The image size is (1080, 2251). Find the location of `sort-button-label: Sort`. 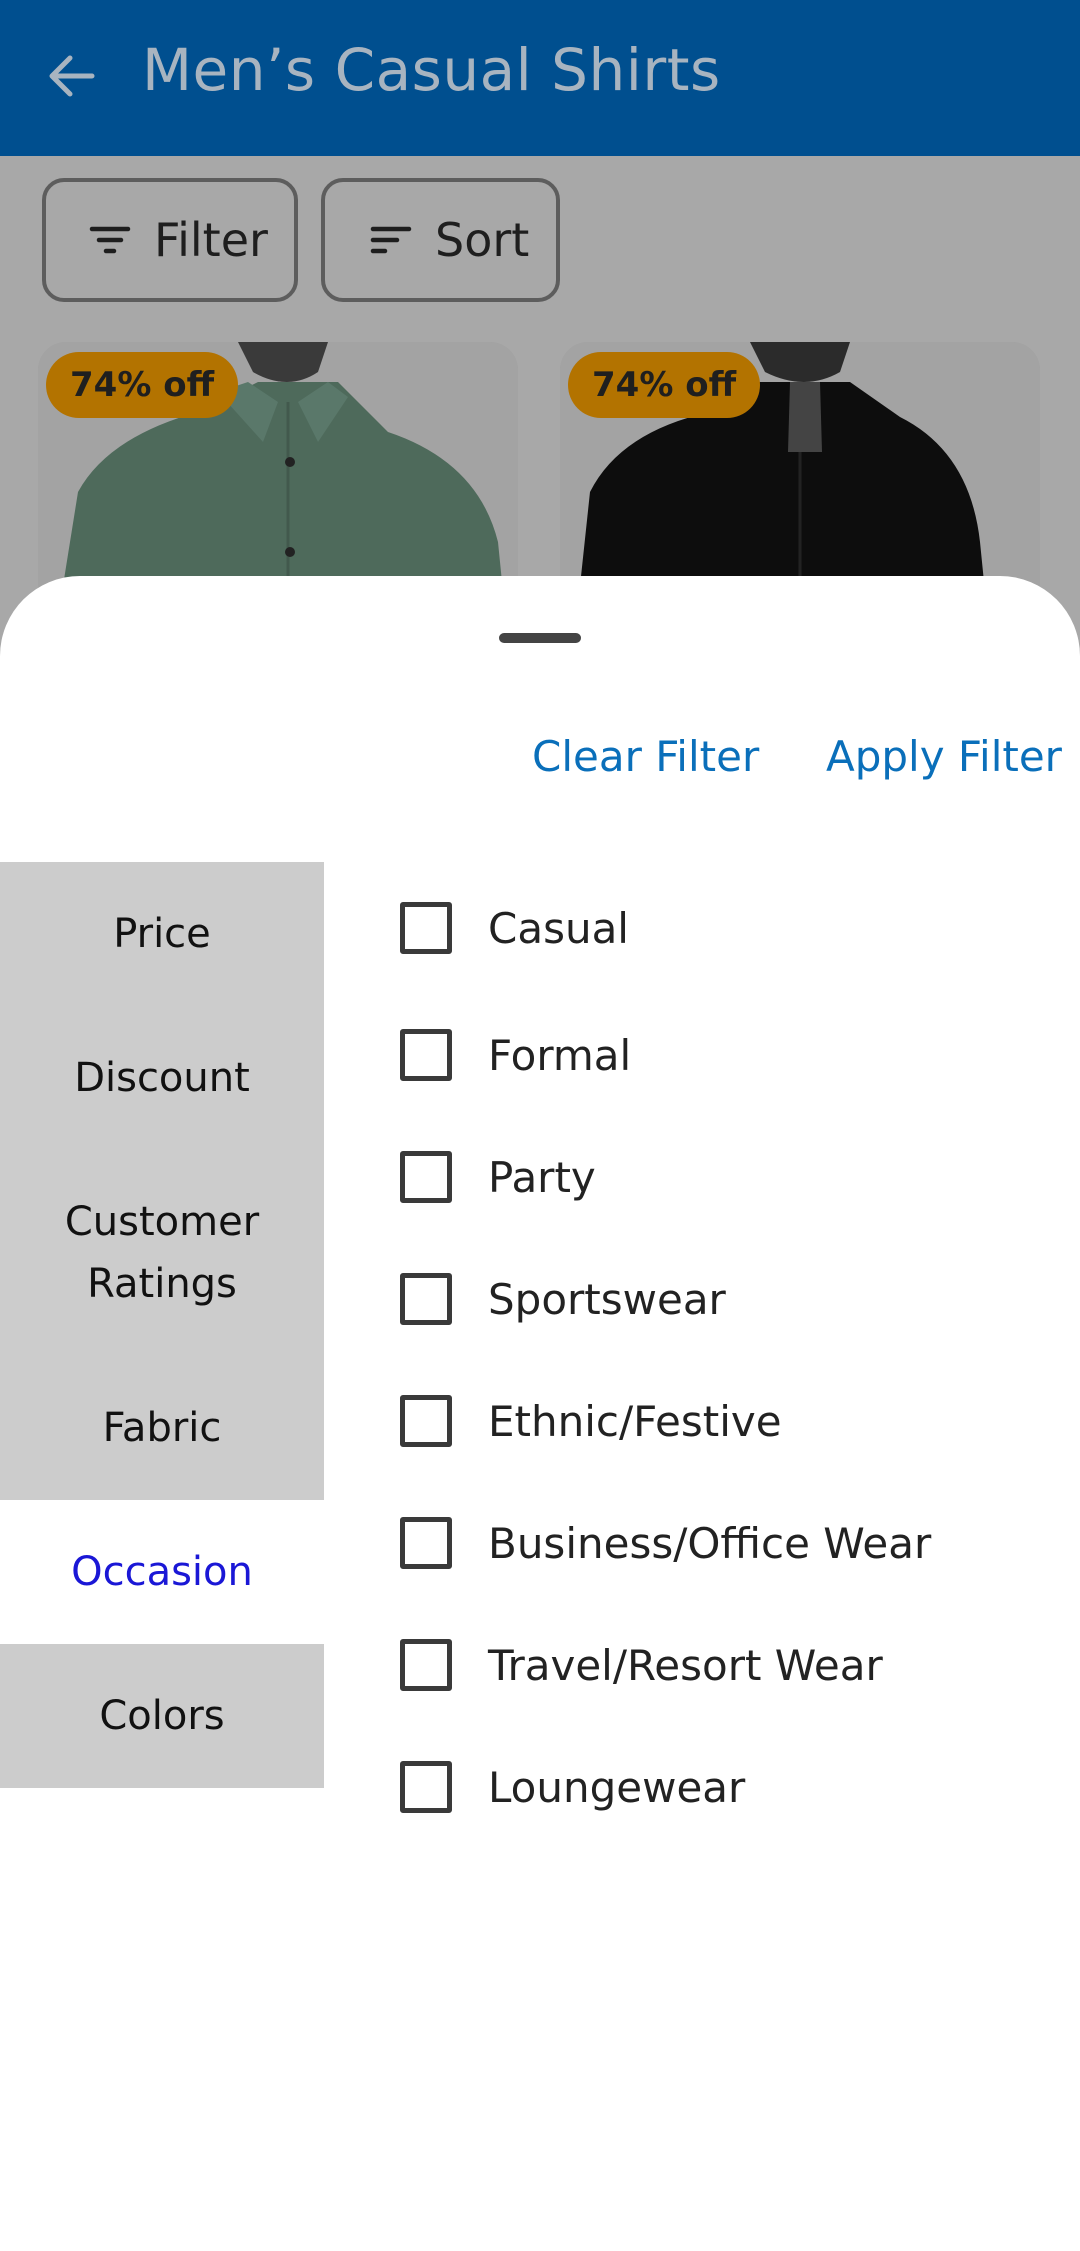

sort-button-label: Sort is located at coordinates (482, 240).